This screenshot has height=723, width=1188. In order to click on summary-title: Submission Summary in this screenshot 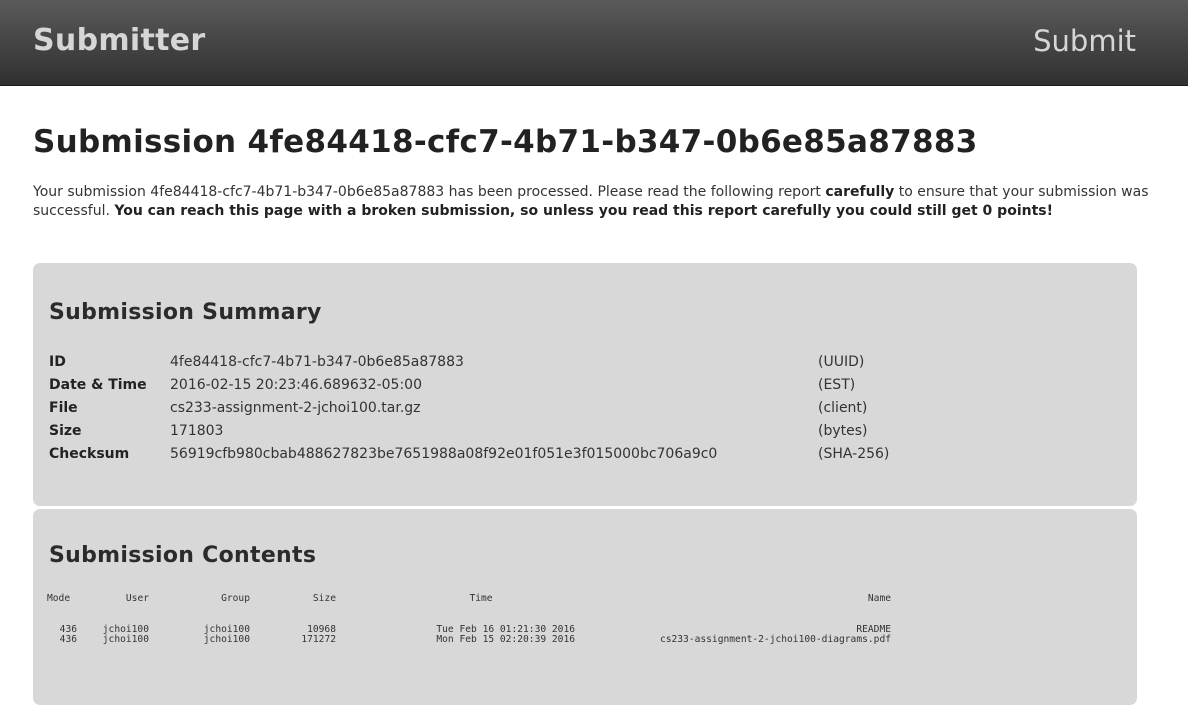, I will do `click(185, 312)`.